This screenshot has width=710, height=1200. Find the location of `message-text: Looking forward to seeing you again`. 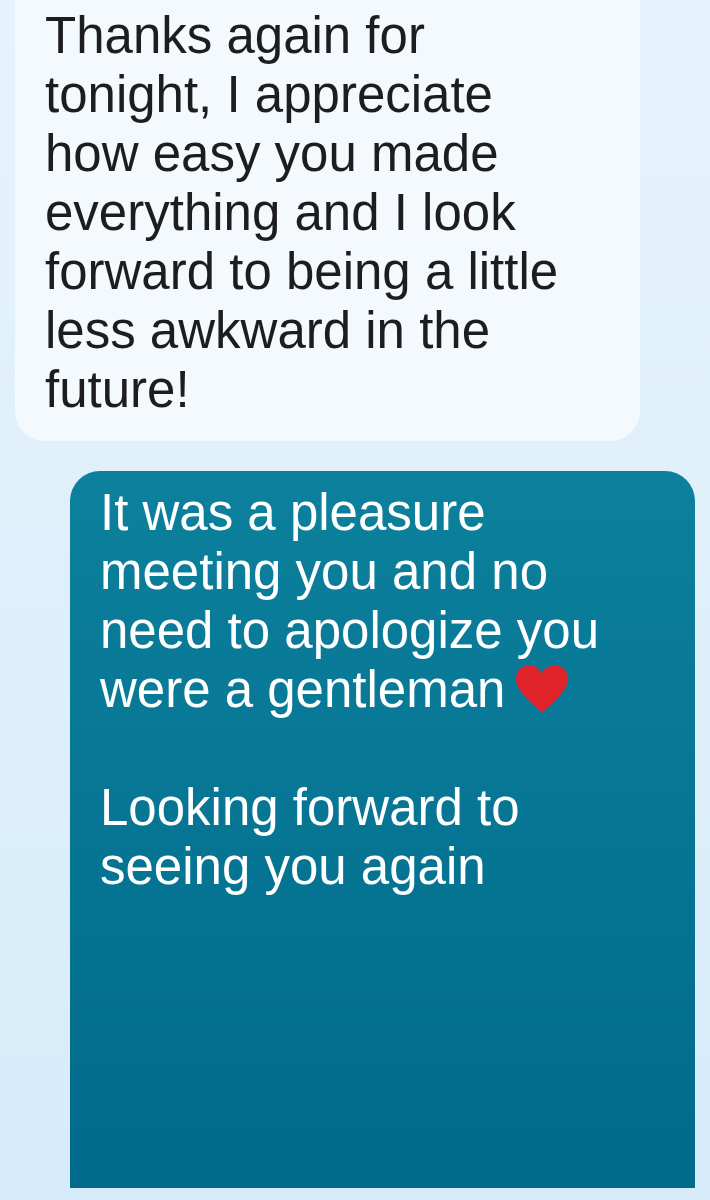

message-text: Looking forward to seeing you again is located at coordinates (310, 837).